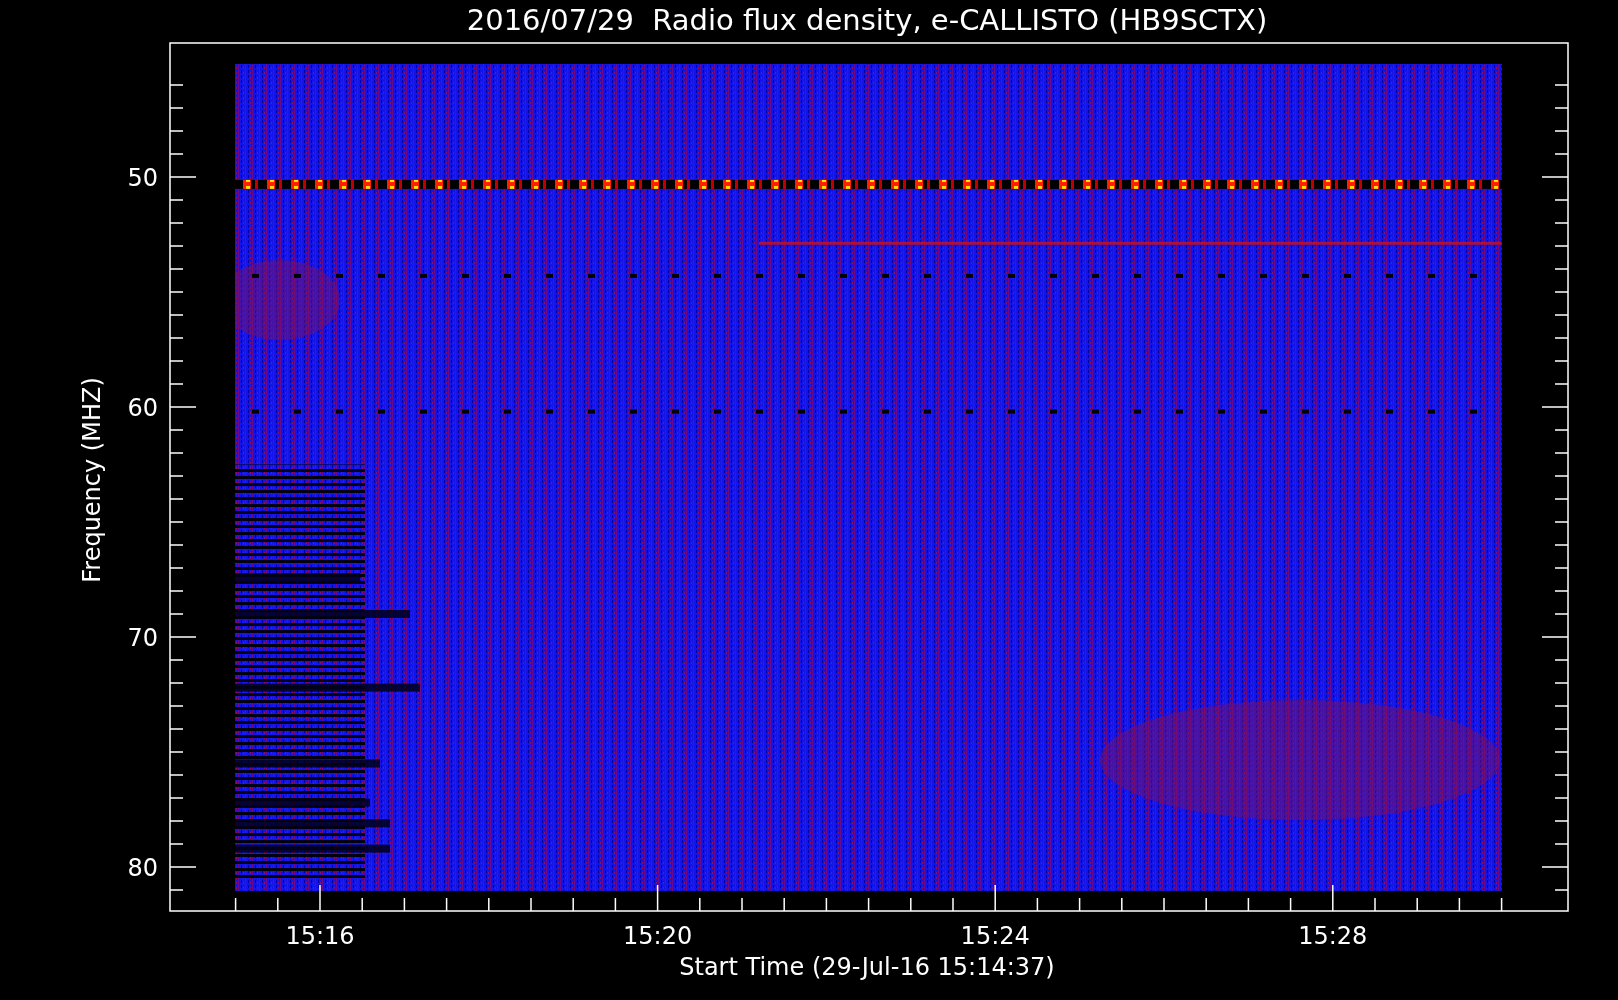  Describe the element at coordinates (142, 638) in the screenshot. I see `y-tick-label: 70` at that location.